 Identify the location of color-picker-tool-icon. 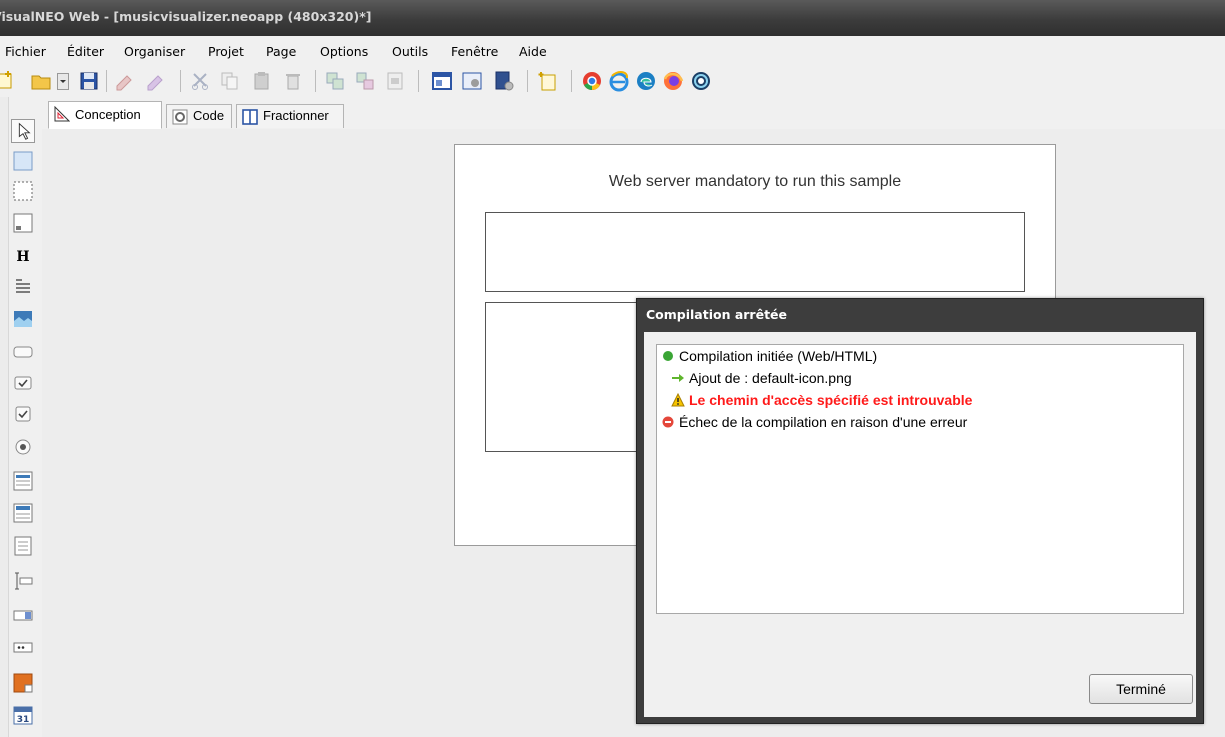
(23, 683).